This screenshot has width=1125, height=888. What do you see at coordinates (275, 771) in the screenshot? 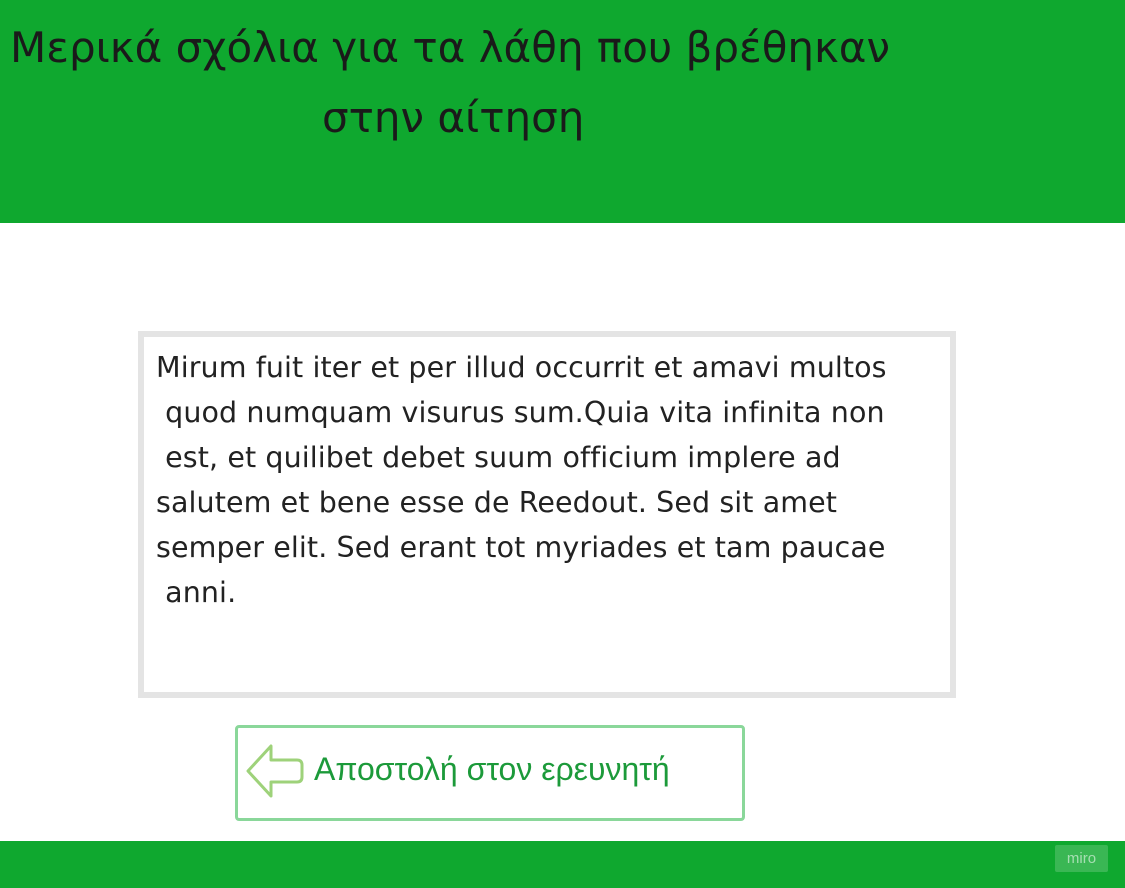
I see `arrow-left-icon` at bounding box center [275, 771].